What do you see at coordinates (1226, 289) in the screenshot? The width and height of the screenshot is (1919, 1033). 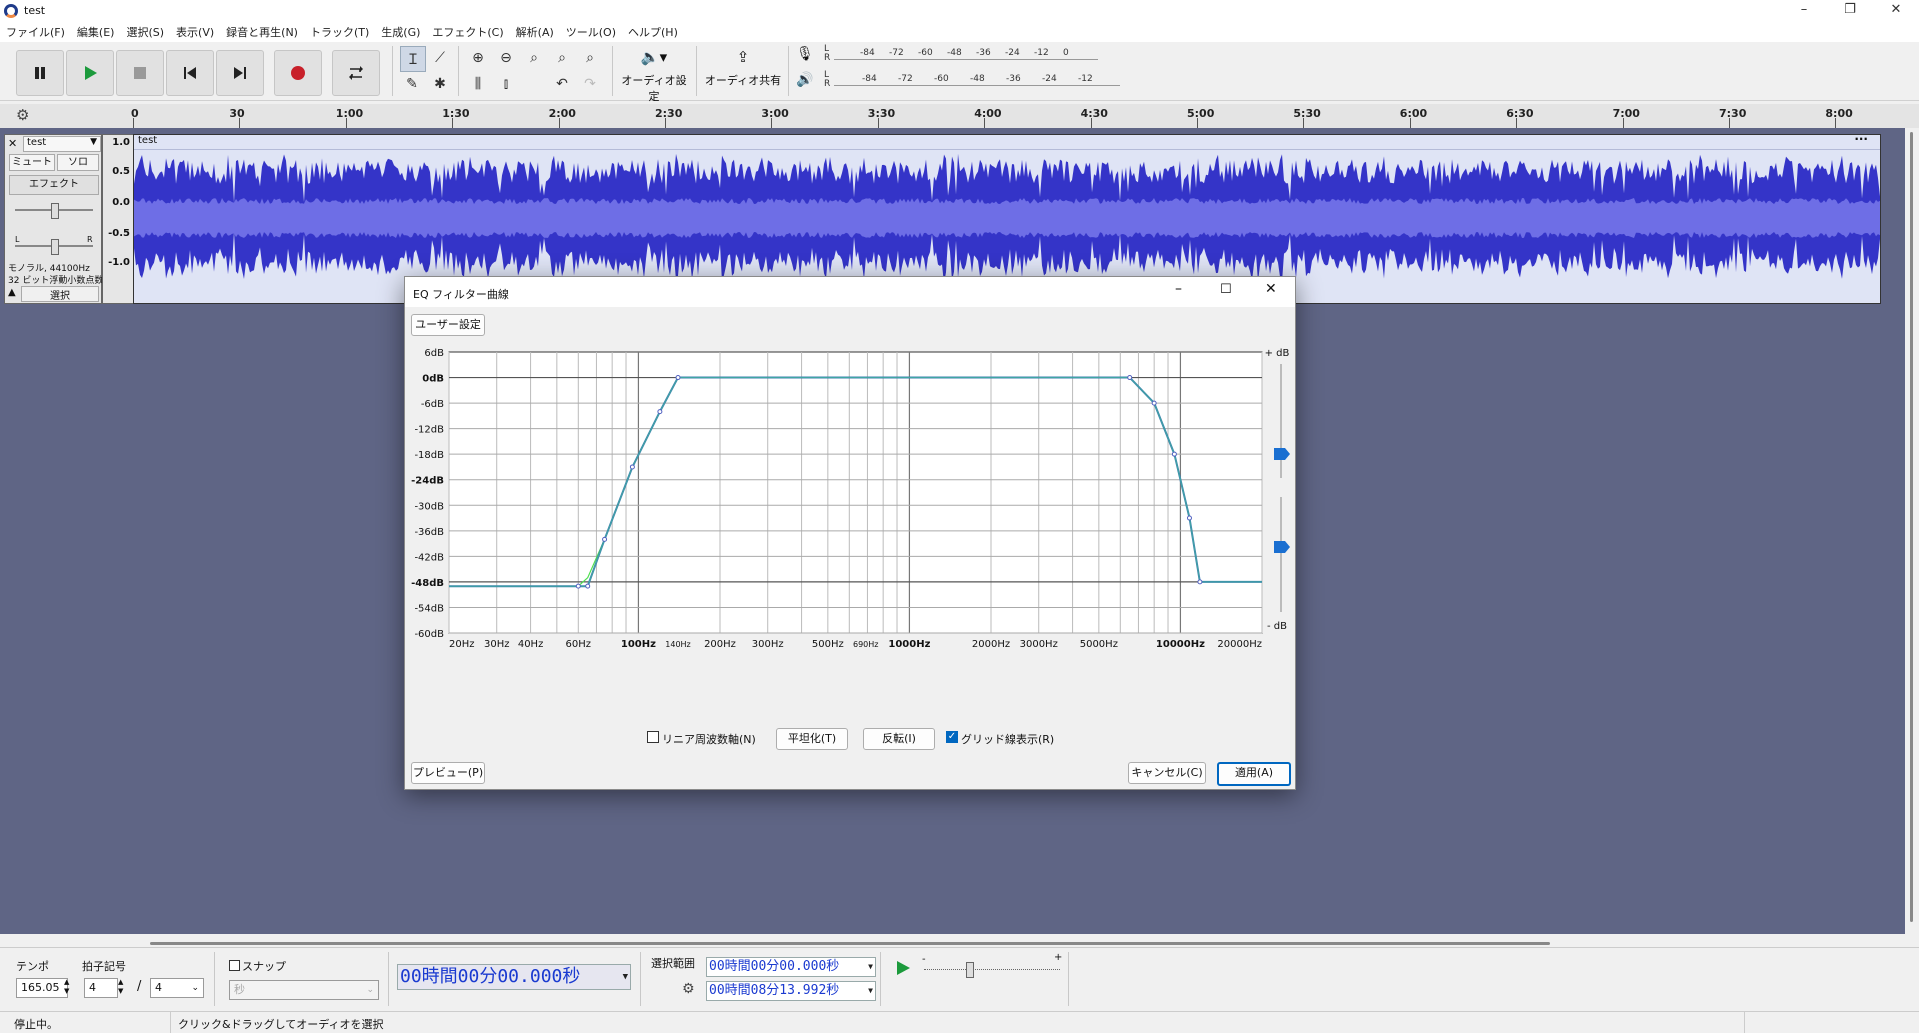 I see `dialog-maximize-icon: ☐` at bounding box center [1226, 289].